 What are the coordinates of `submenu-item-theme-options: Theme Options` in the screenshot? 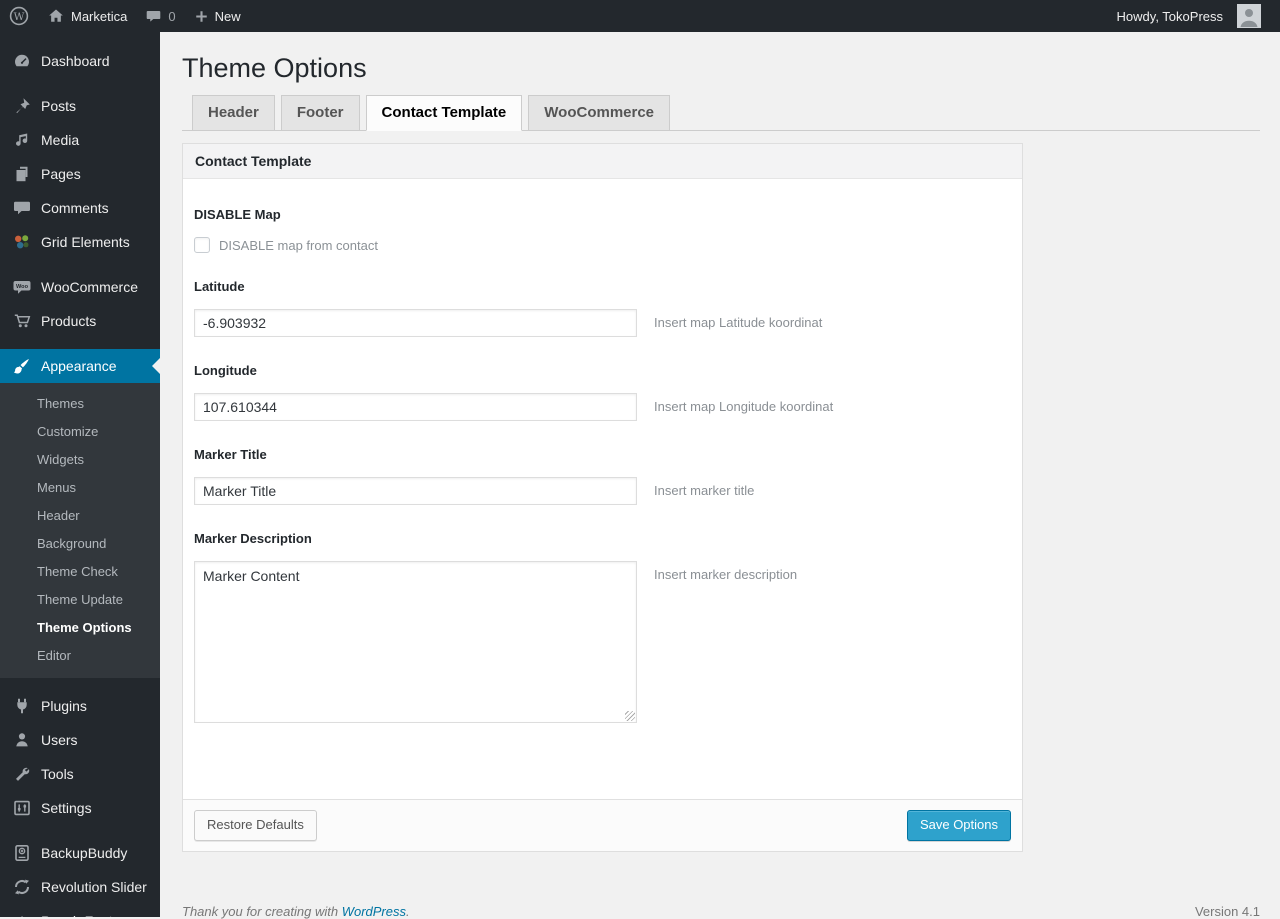 It's located at (80, 628).